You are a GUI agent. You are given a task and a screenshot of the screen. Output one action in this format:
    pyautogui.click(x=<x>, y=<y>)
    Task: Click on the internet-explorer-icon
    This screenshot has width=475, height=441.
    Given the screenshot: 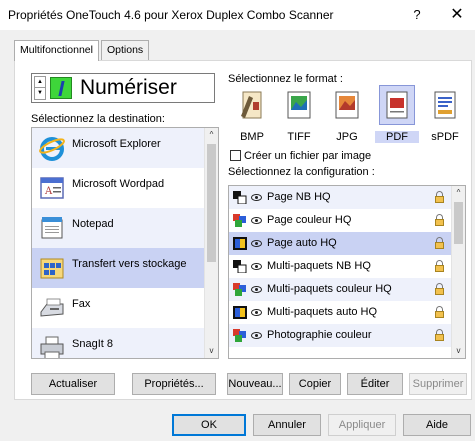 What is the action you would take?
    pyautogui.click(x=52, y=149)
    